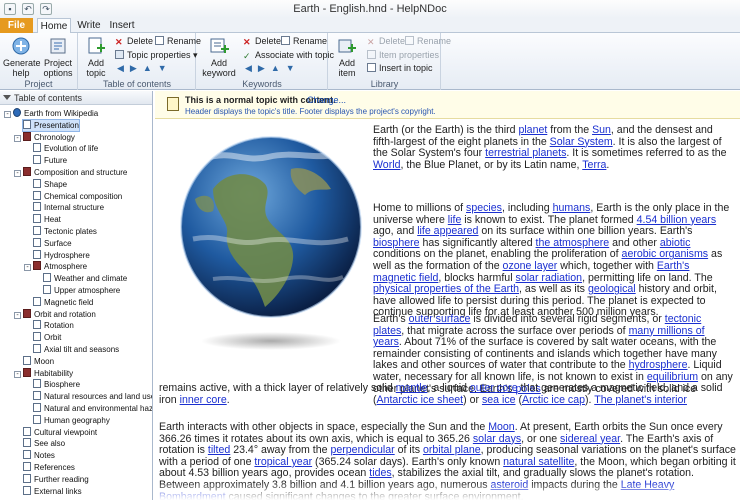 The height and width of the screenshot is (500, 740). What do you see at coordinates (203, 400) in the screenshot?
I see `hyperlink: inner core` at bounding box center [203, 400].